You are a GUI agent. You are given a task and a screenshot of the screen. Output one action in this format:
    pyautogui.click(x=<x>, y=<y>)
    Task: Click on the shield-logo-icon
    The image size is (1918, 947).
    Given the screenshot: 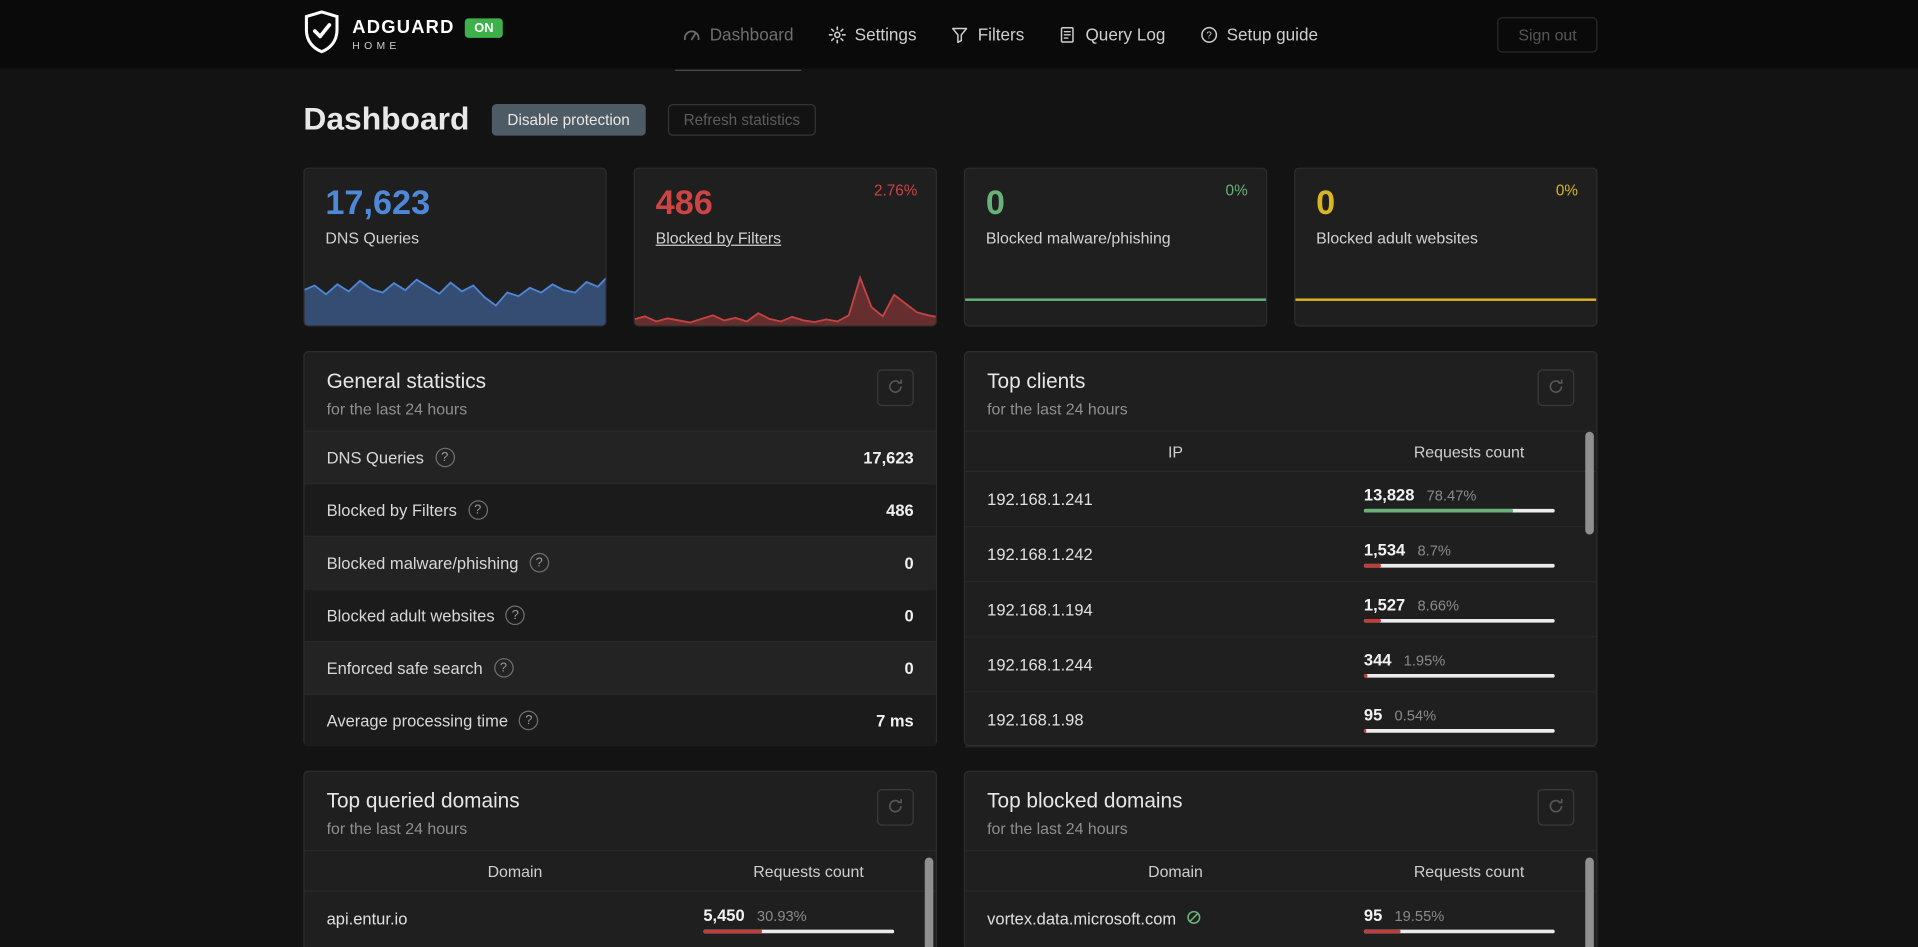 What is the action you would take?
    pyautogui.click(x=321, y=34)
    